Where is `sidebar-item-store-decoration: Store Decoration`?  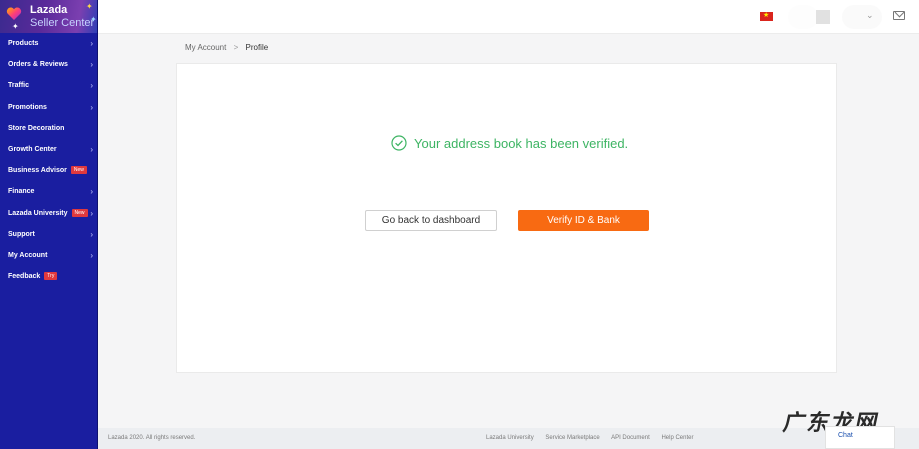 sidebar-item-store-decoration: Store Decoration is located at coordinates (48, 128).